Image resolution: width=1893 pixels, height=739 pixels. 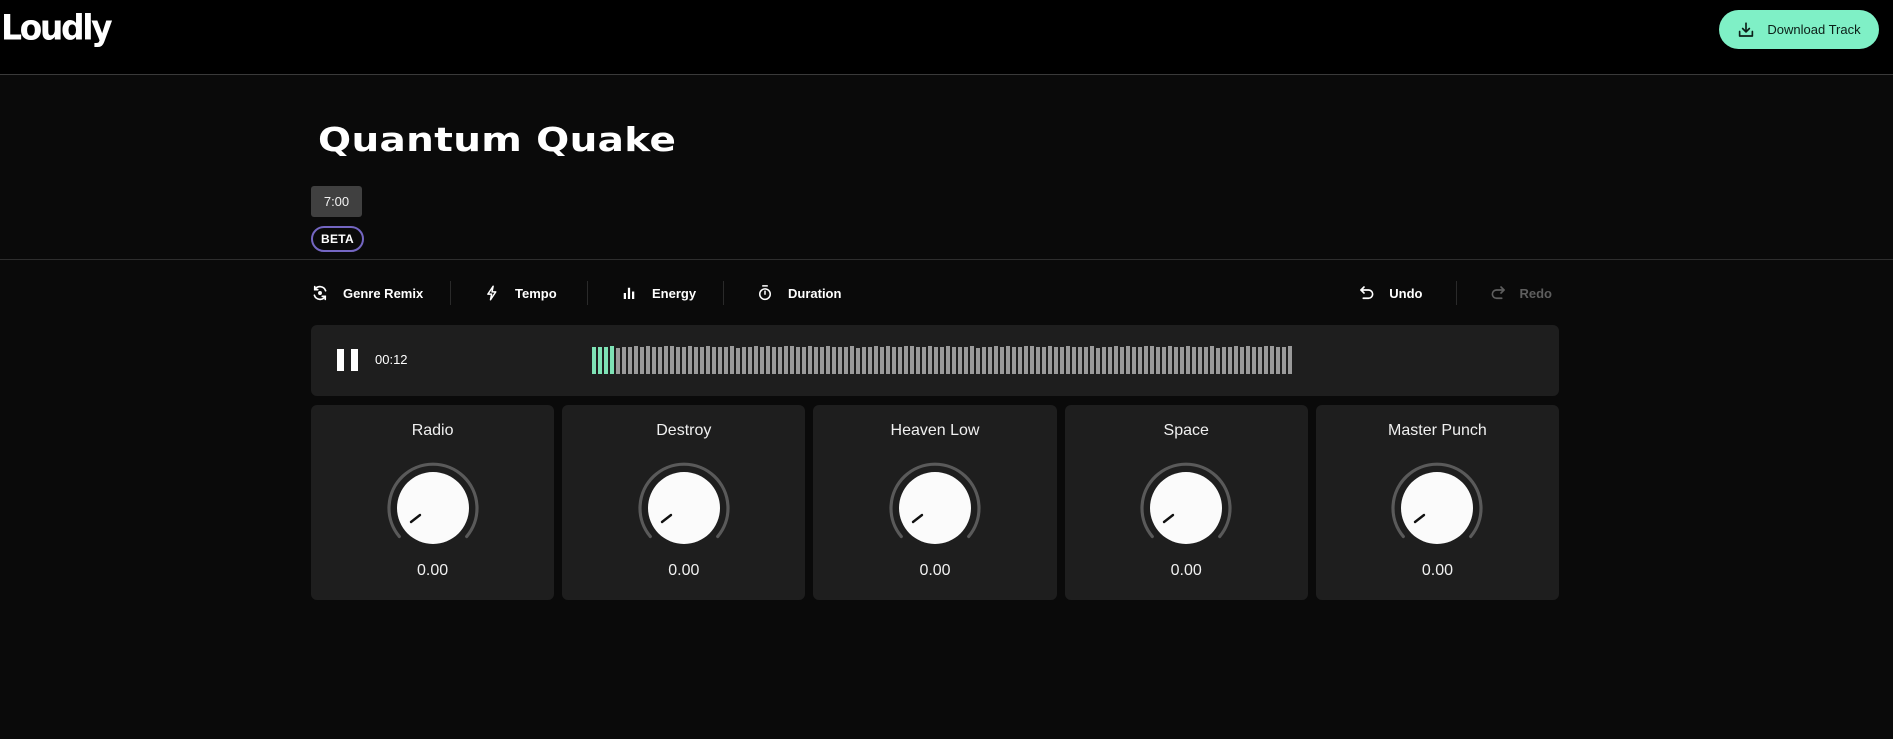 I want to click on genre-remix-button: Genre Remix, so click(x=380, y=293).